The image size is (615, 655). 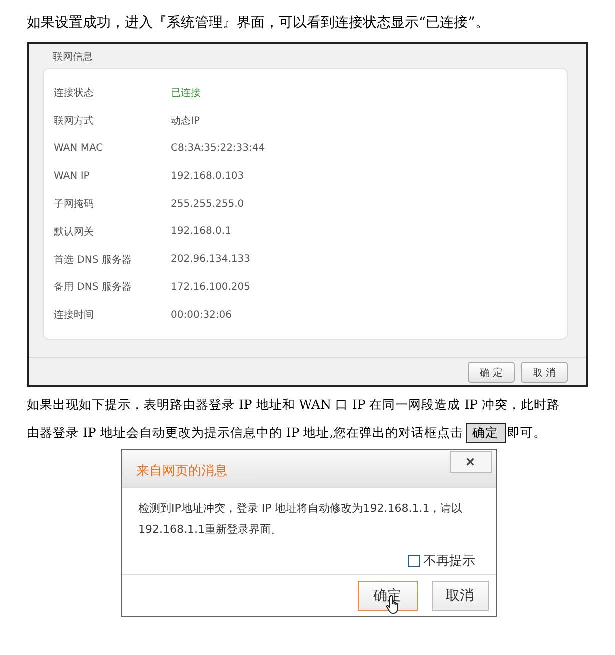 I want to click on status-value: 已连接, so click(x=186, y=93).